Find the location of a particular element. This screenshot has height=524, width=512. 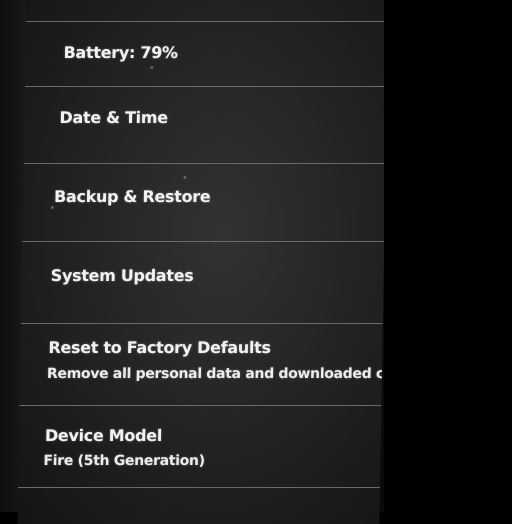

device-model-row: Device Model Fire (5th Generation) is located at coordinates (200, 447).